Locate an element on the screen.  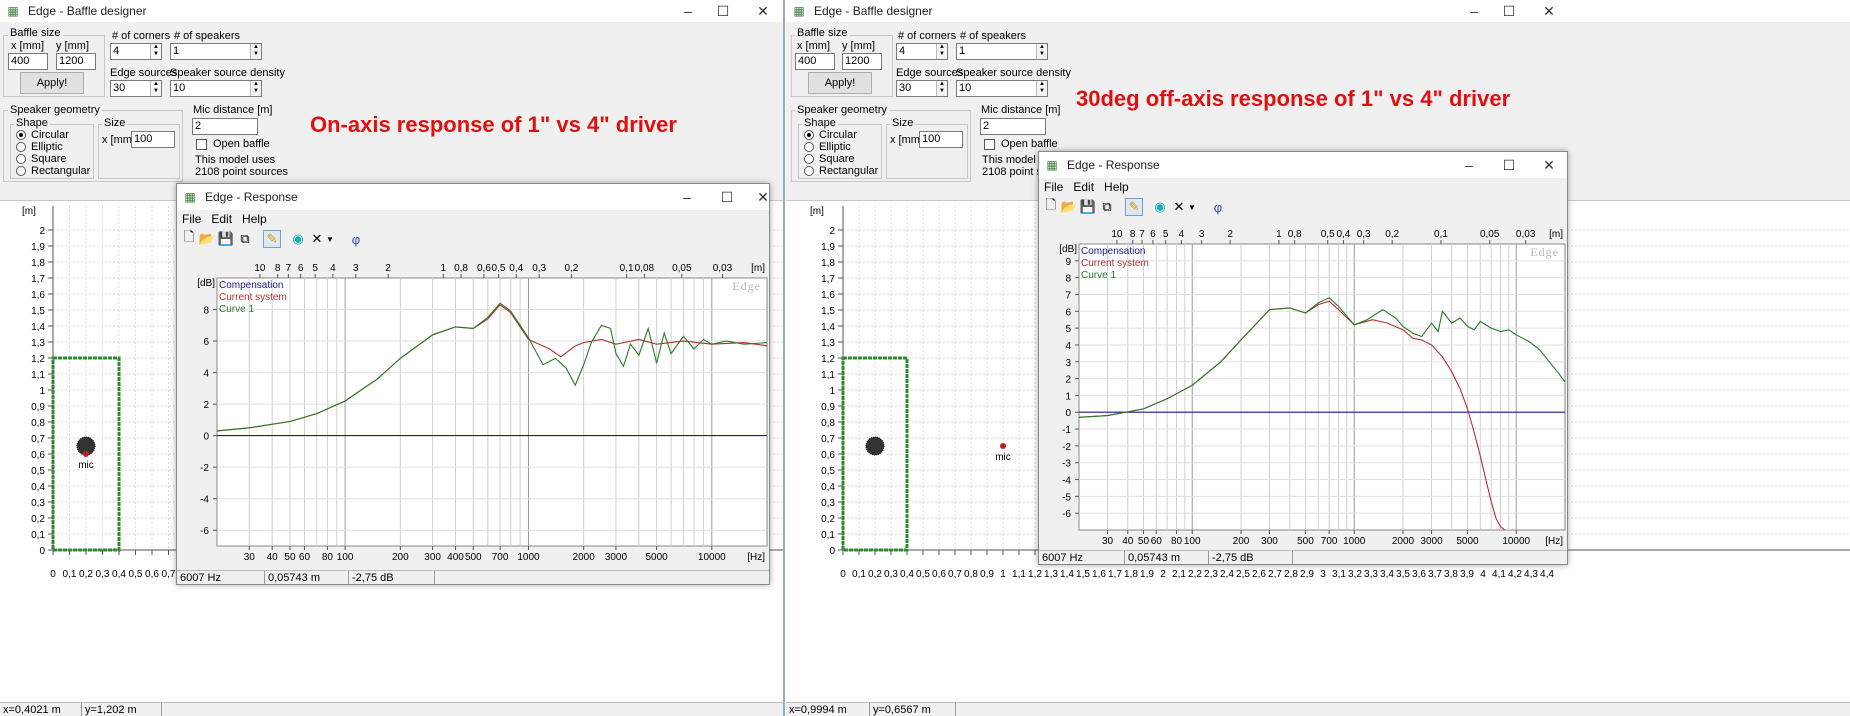
y-tick-label: 1,8 is located at coordinates (38, 263).